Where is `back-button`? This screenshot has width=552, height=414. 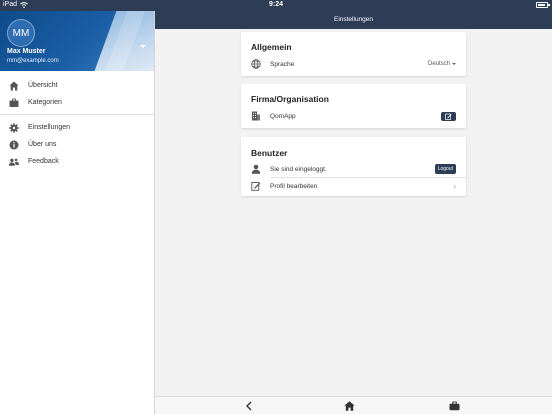 back-button is located at coordinates (249, 406).